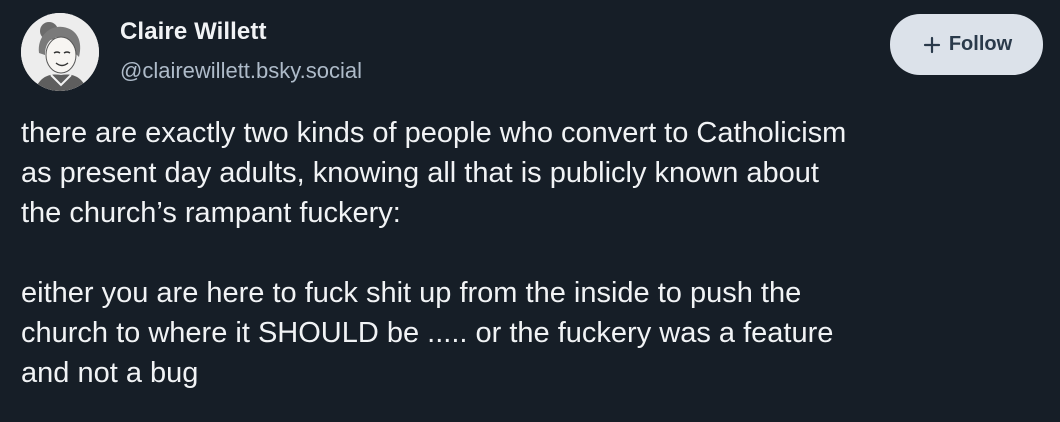 This screenshot has width=1060, height=422. What do you see at coordinates (980, 44) in the screenshot?
I see `follow-button-label: Follow` at bounding box center [980, 44].